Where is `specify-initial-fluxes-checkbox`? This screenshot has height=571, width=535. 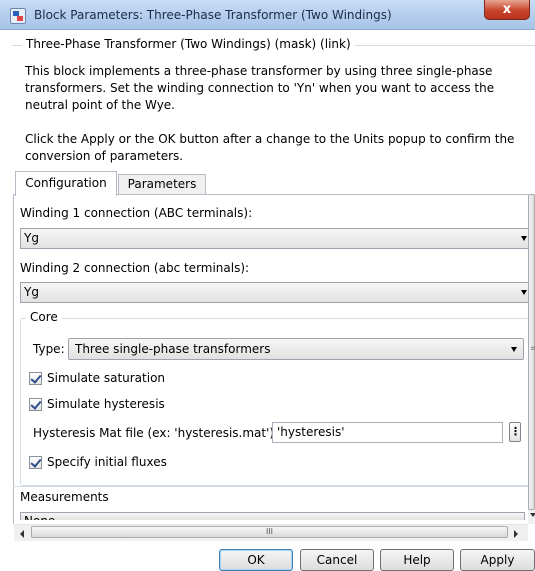
specify-initial-fluxes-checkbox is located at coordinates (35, 462).